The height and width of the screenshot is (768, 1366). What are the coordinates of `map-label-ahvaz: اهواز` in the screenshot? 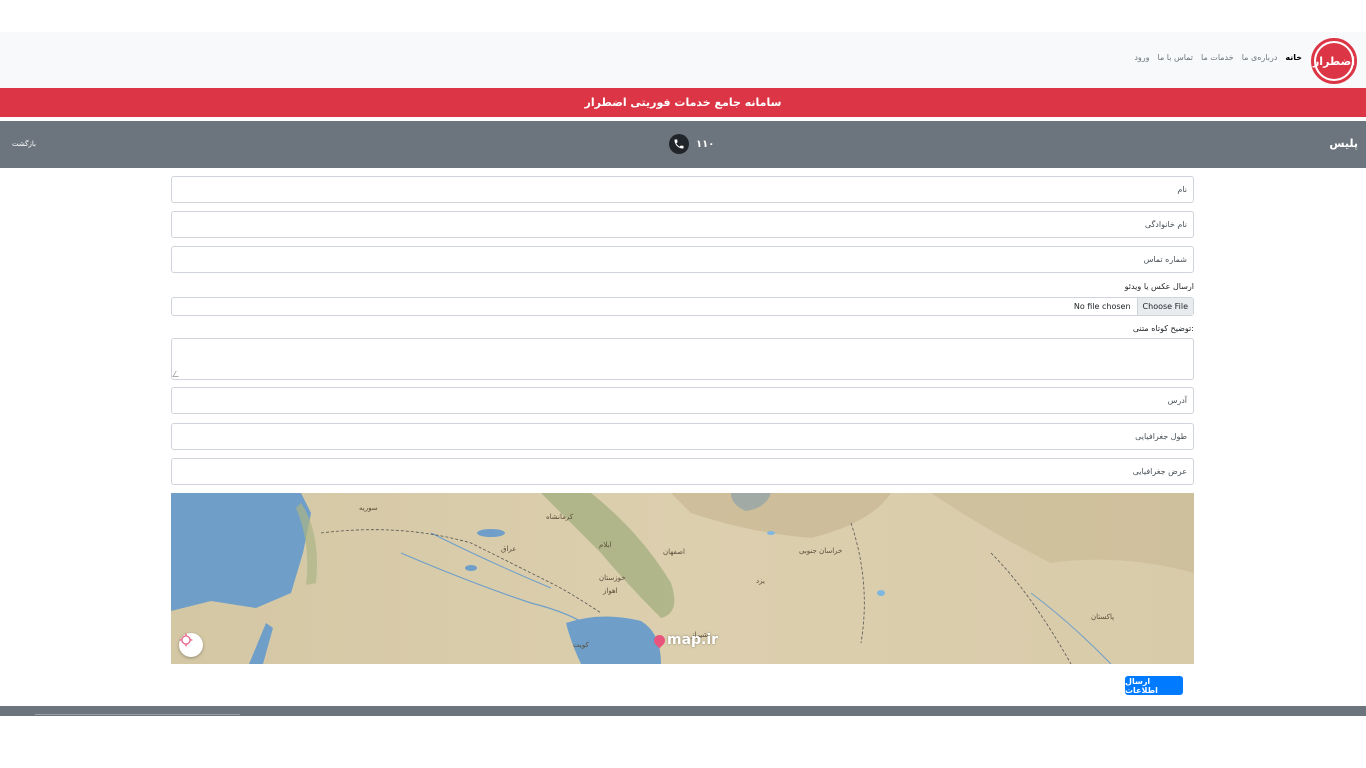 It's located at (610, 591).